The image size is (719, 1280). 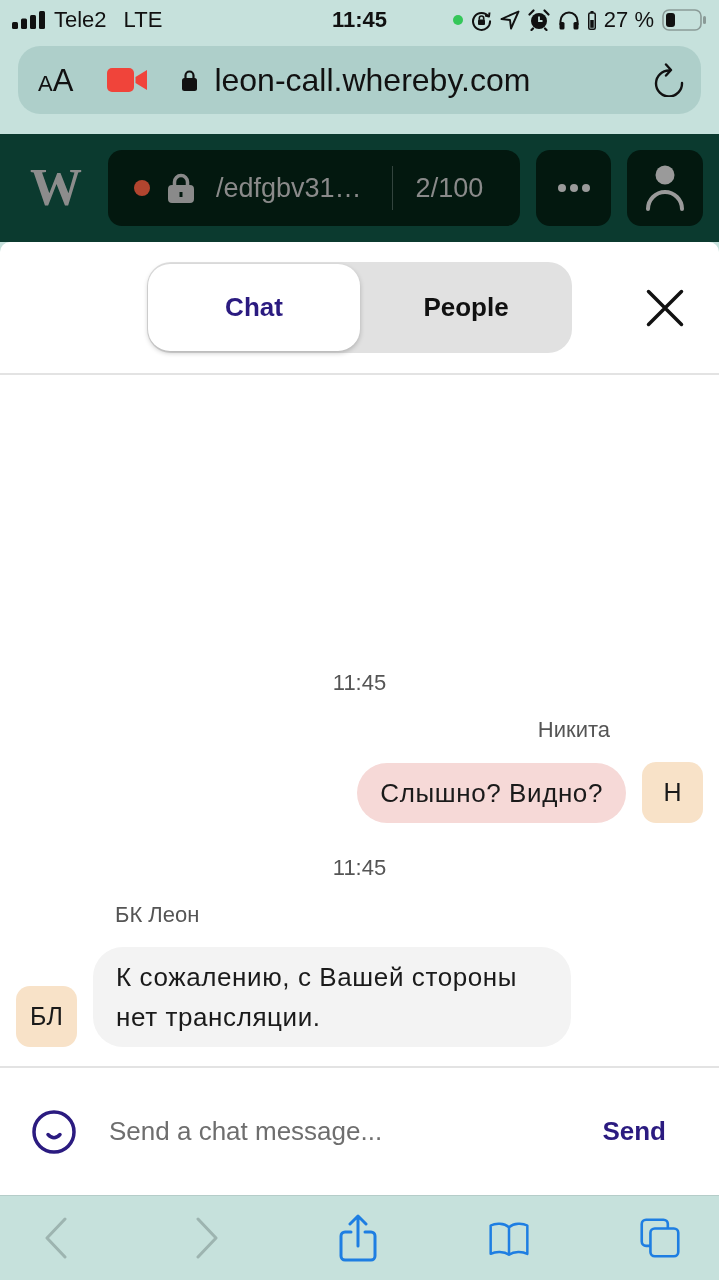 What do you see at coordinates (457, 20) in the screenshot?
I see `indicator-dot-icon` at bounding box center [457, 20].